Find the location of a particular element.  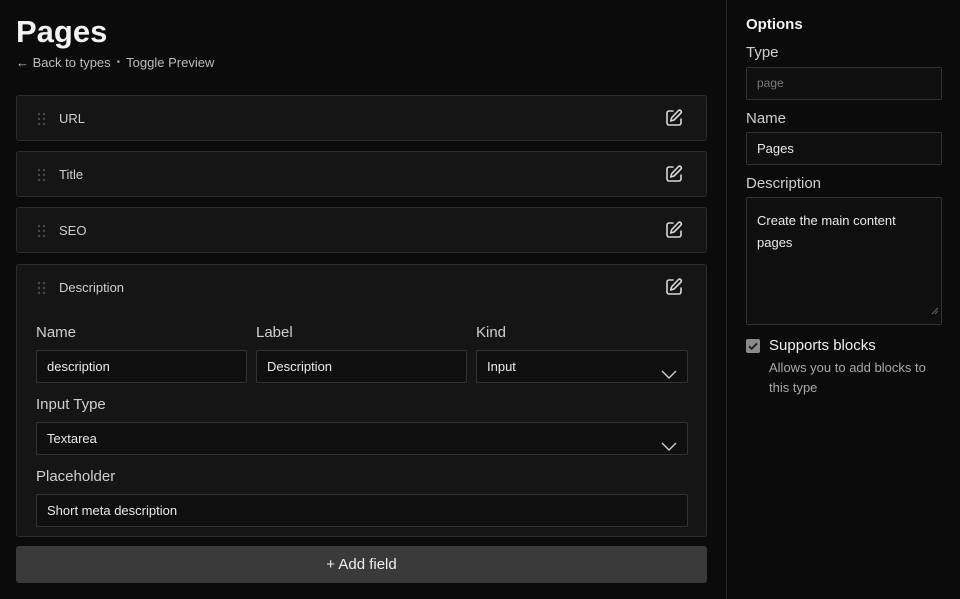

back-to-types-link: ← Back to types is located at coordinates (63, 62).